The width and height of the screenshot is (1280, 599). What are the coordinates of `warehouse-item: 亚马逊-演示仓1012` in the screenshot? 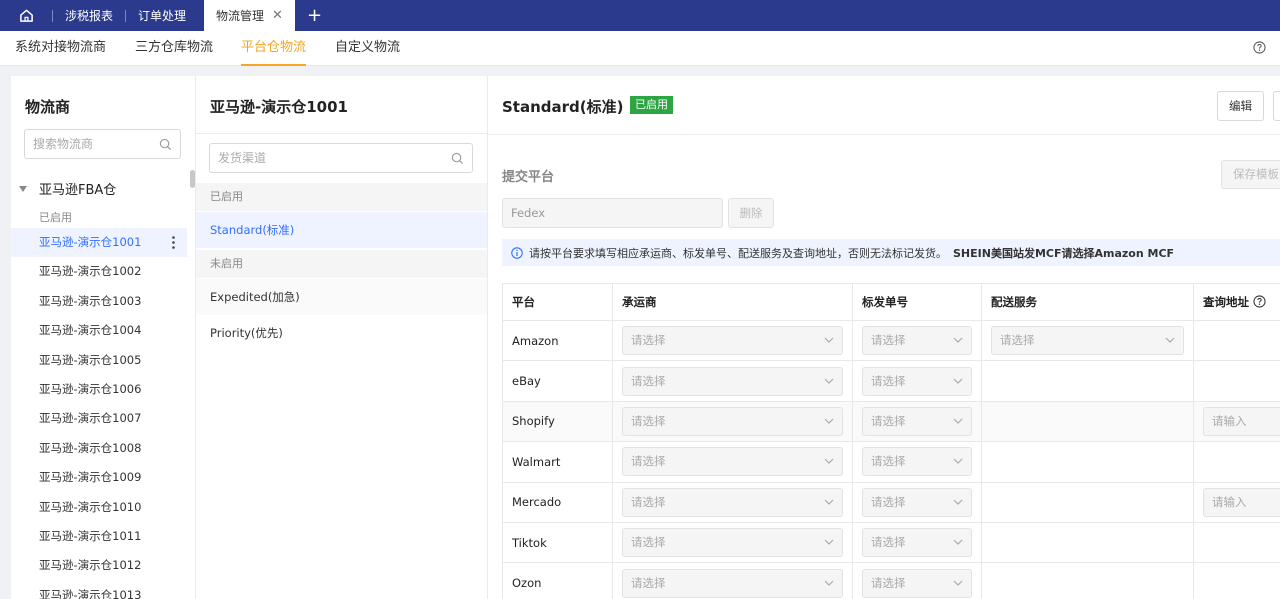 It's located at (99, 565).